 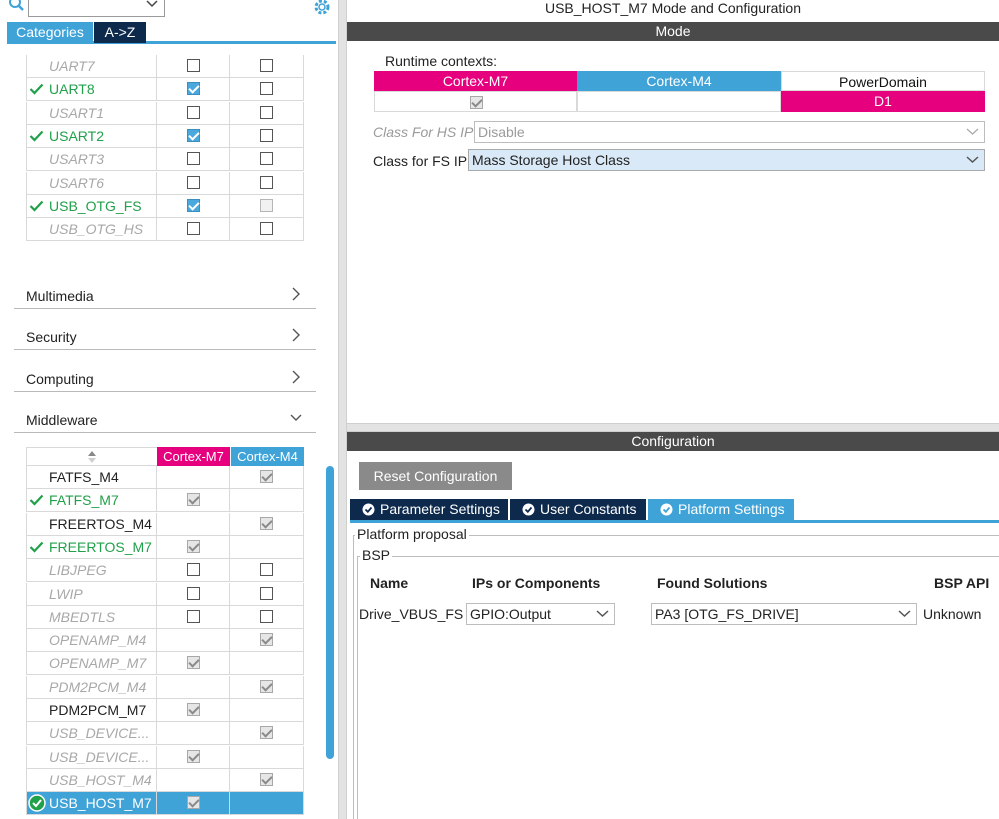 I want to click on list-item: MBEDTLS, so click(x=165, y=617).